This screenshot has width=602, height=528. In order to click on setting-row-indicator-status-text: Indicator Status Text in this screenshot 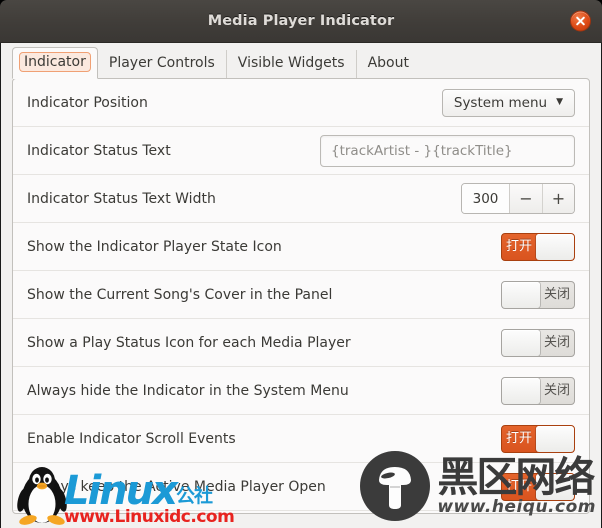, I will do `click(301, 151)`.